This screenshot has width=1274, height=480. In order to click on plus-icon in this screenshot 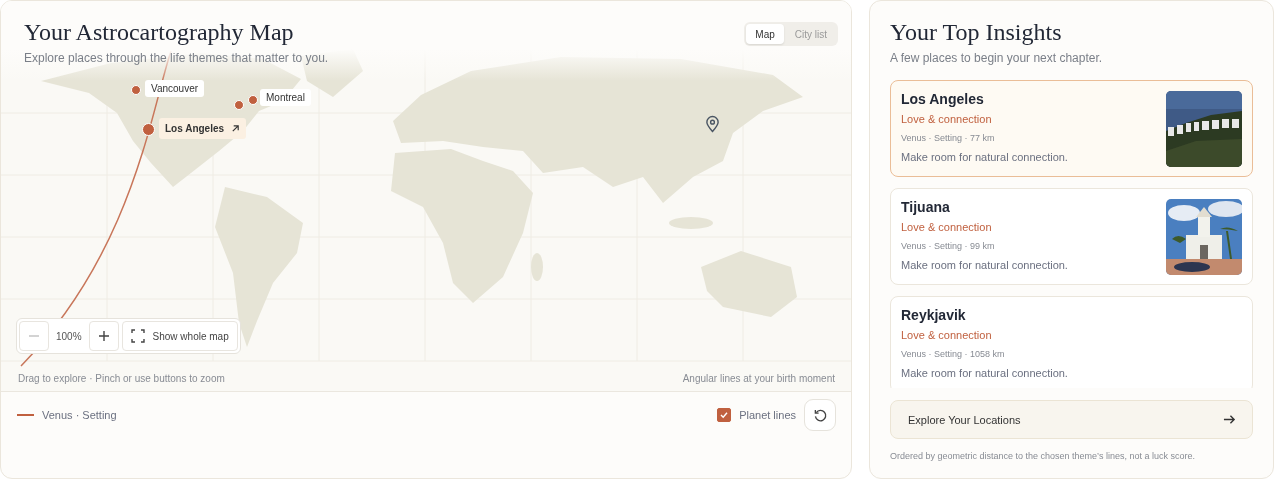, I will do `click(103, 336)`.